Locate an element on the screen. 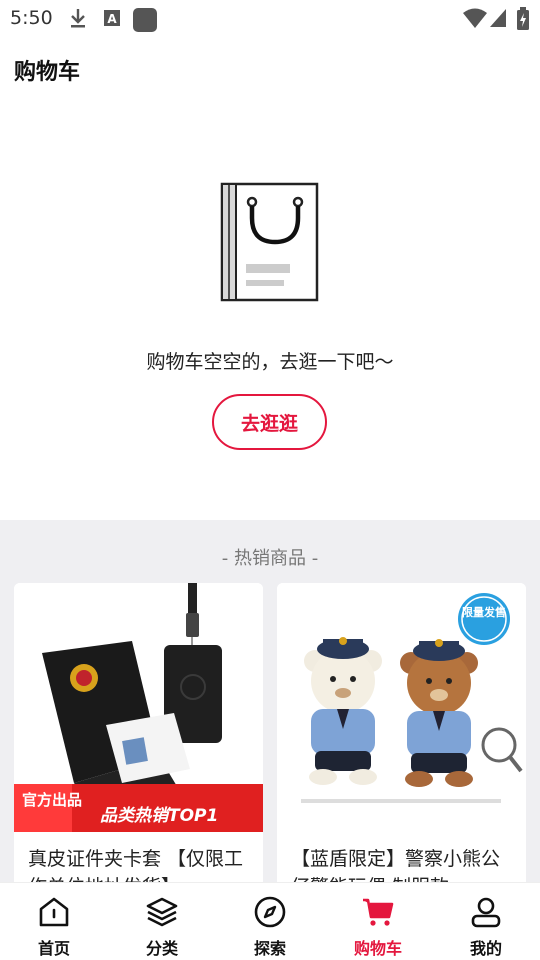  layers-icon is located at coordinates (162, 912).